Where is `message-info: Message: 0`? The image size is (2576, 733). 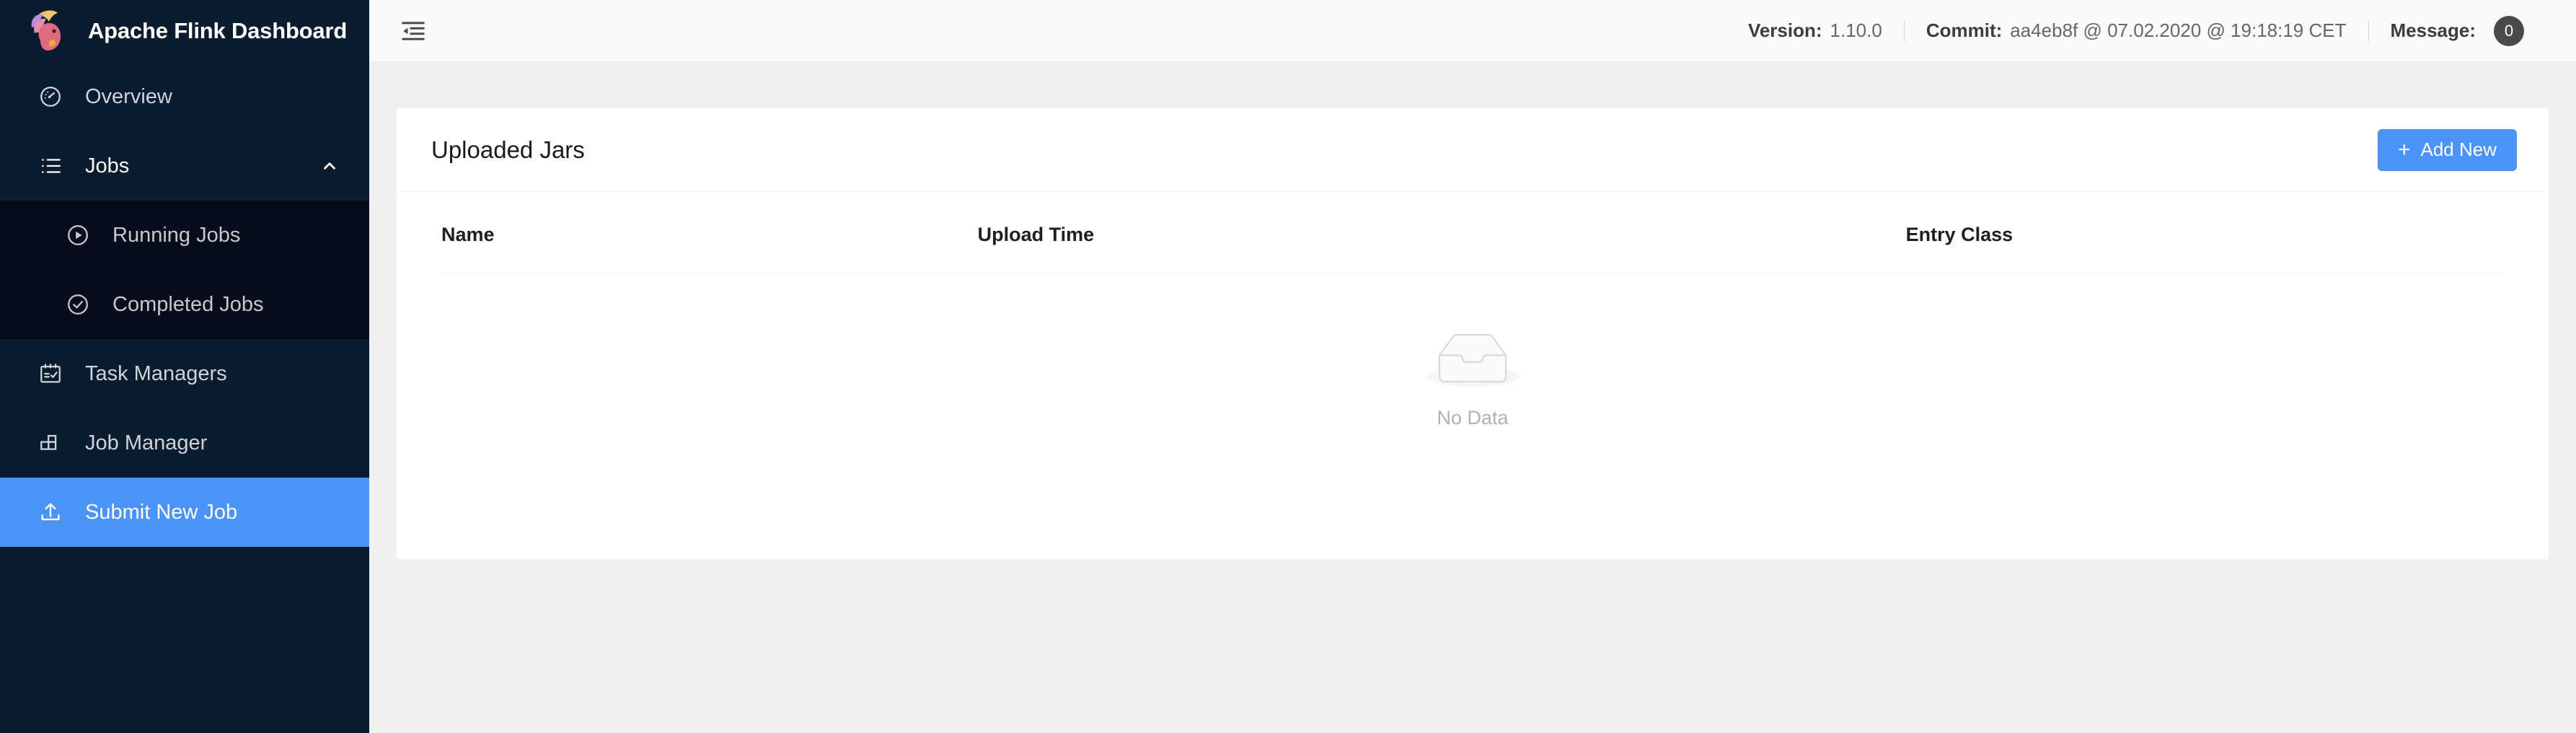
message-info: Message: 0 is located at coordinates (2457, 31).